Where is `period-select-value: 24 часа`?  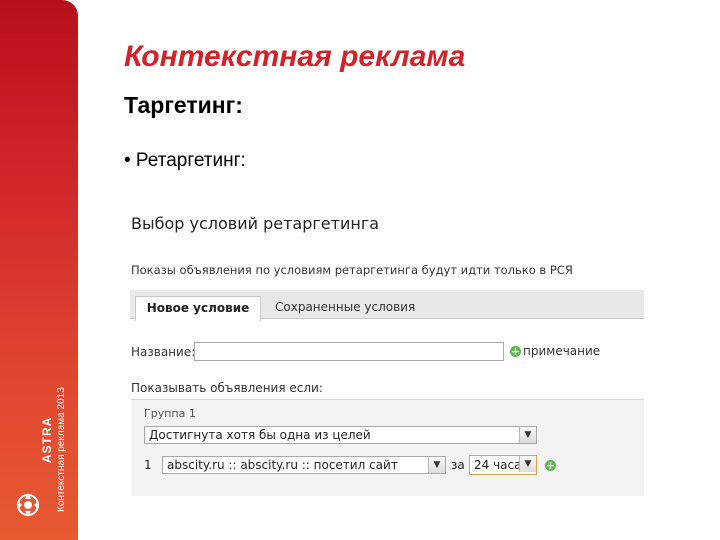 period-select-value: 24 часа is located at coordinates (498, 465).